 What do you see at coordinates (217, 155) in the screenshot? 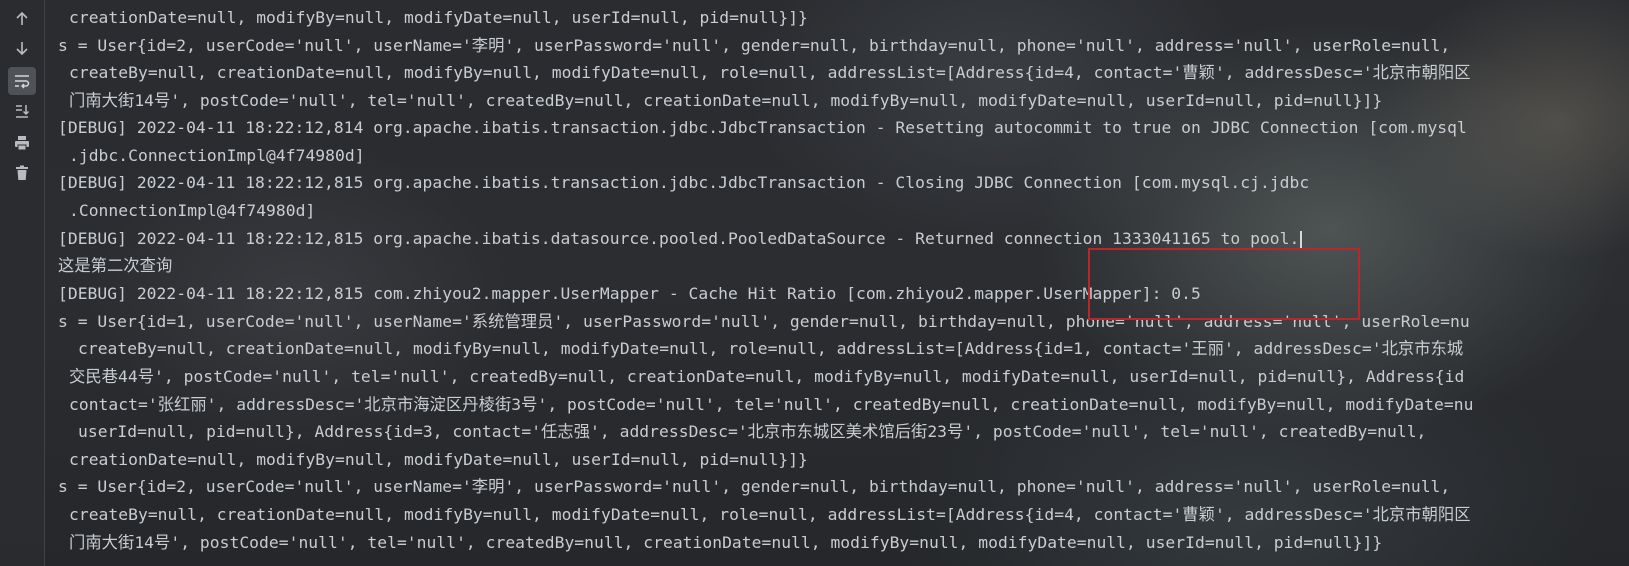
I see `console-line: .jdbc.ConnectionImpl@4f74980d]` at bounding box center [217, 155].